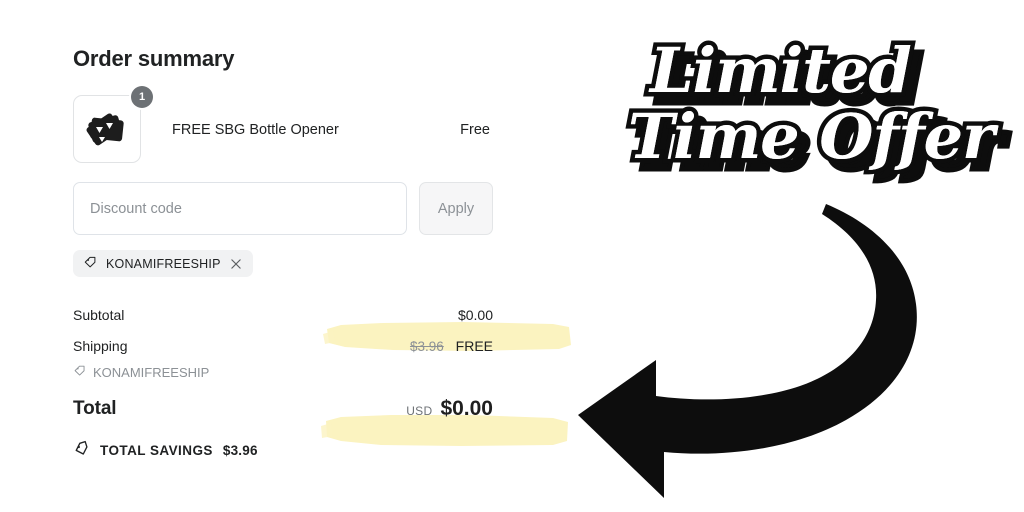  What do you see at coordinates (426, 346) in the screenshot?
I see `shipping-original-price: $3.96` at bounding box center [426, 346].